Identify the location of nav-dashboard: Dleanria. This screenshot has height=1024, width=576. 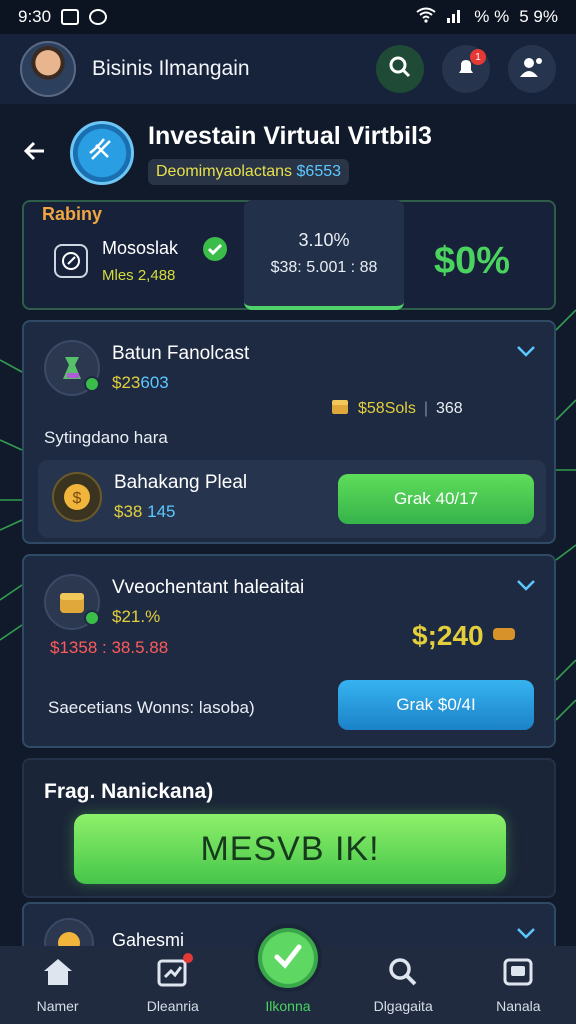
(173, 983).